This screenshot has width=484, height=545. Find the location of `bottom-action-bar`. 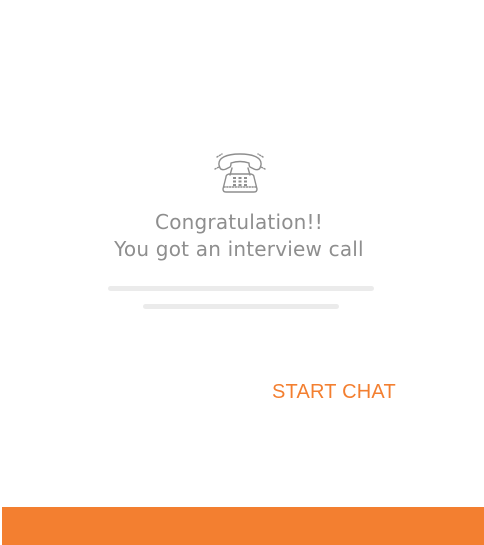

bottom-action-bar is located at coordinates (243, 526).